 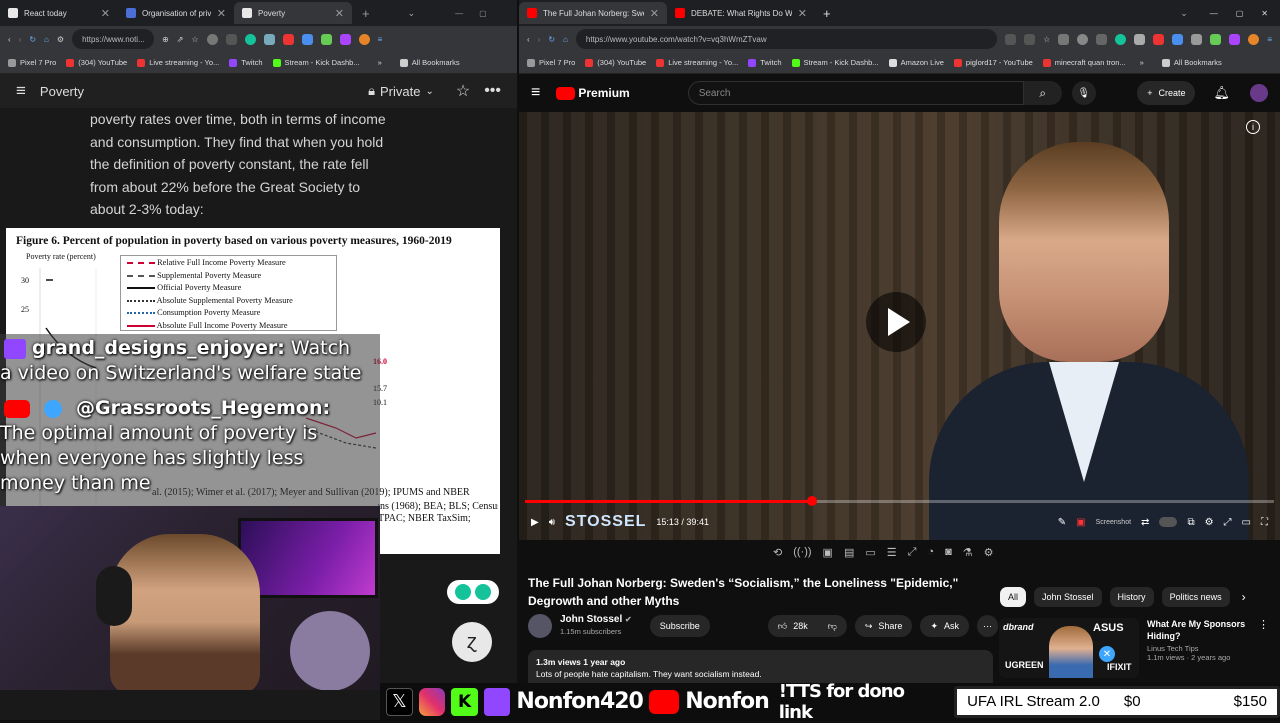 What do you see at coordinates (293, 13) in the screenshot?
I see `left-tab-3-active: Poverty ✕` at bounding box center [293, 13].